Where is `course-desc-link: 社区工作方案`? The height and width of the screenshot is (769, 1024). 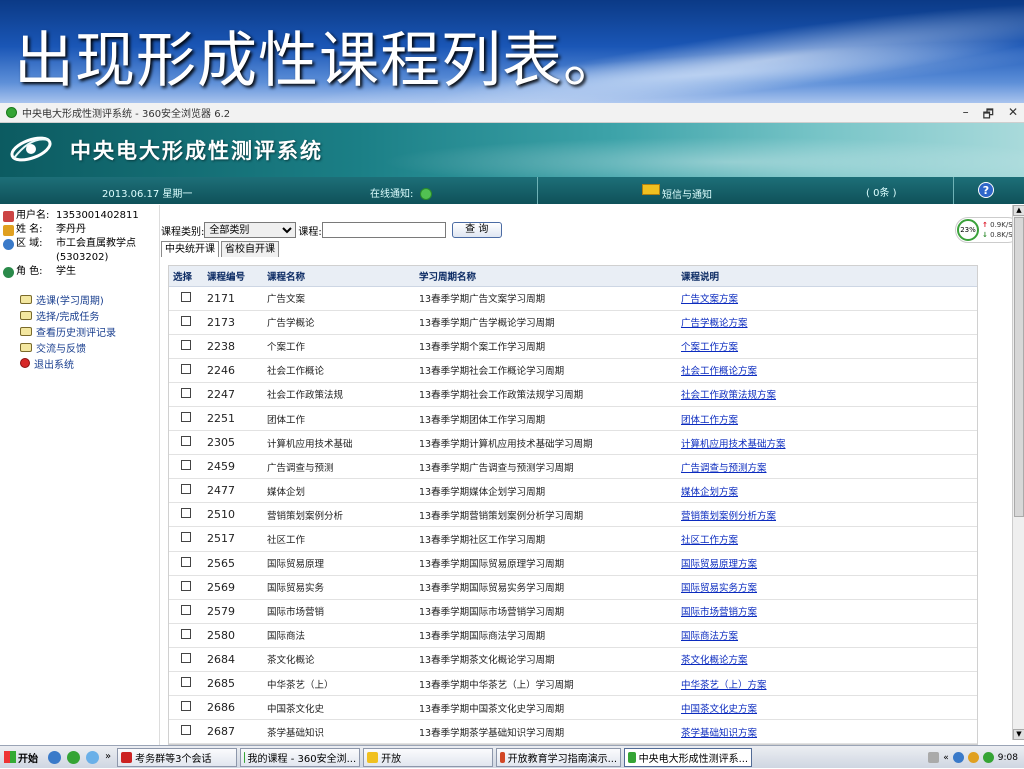 course-desc-link: 社区工作方案 is located at coordinates (709, 540).